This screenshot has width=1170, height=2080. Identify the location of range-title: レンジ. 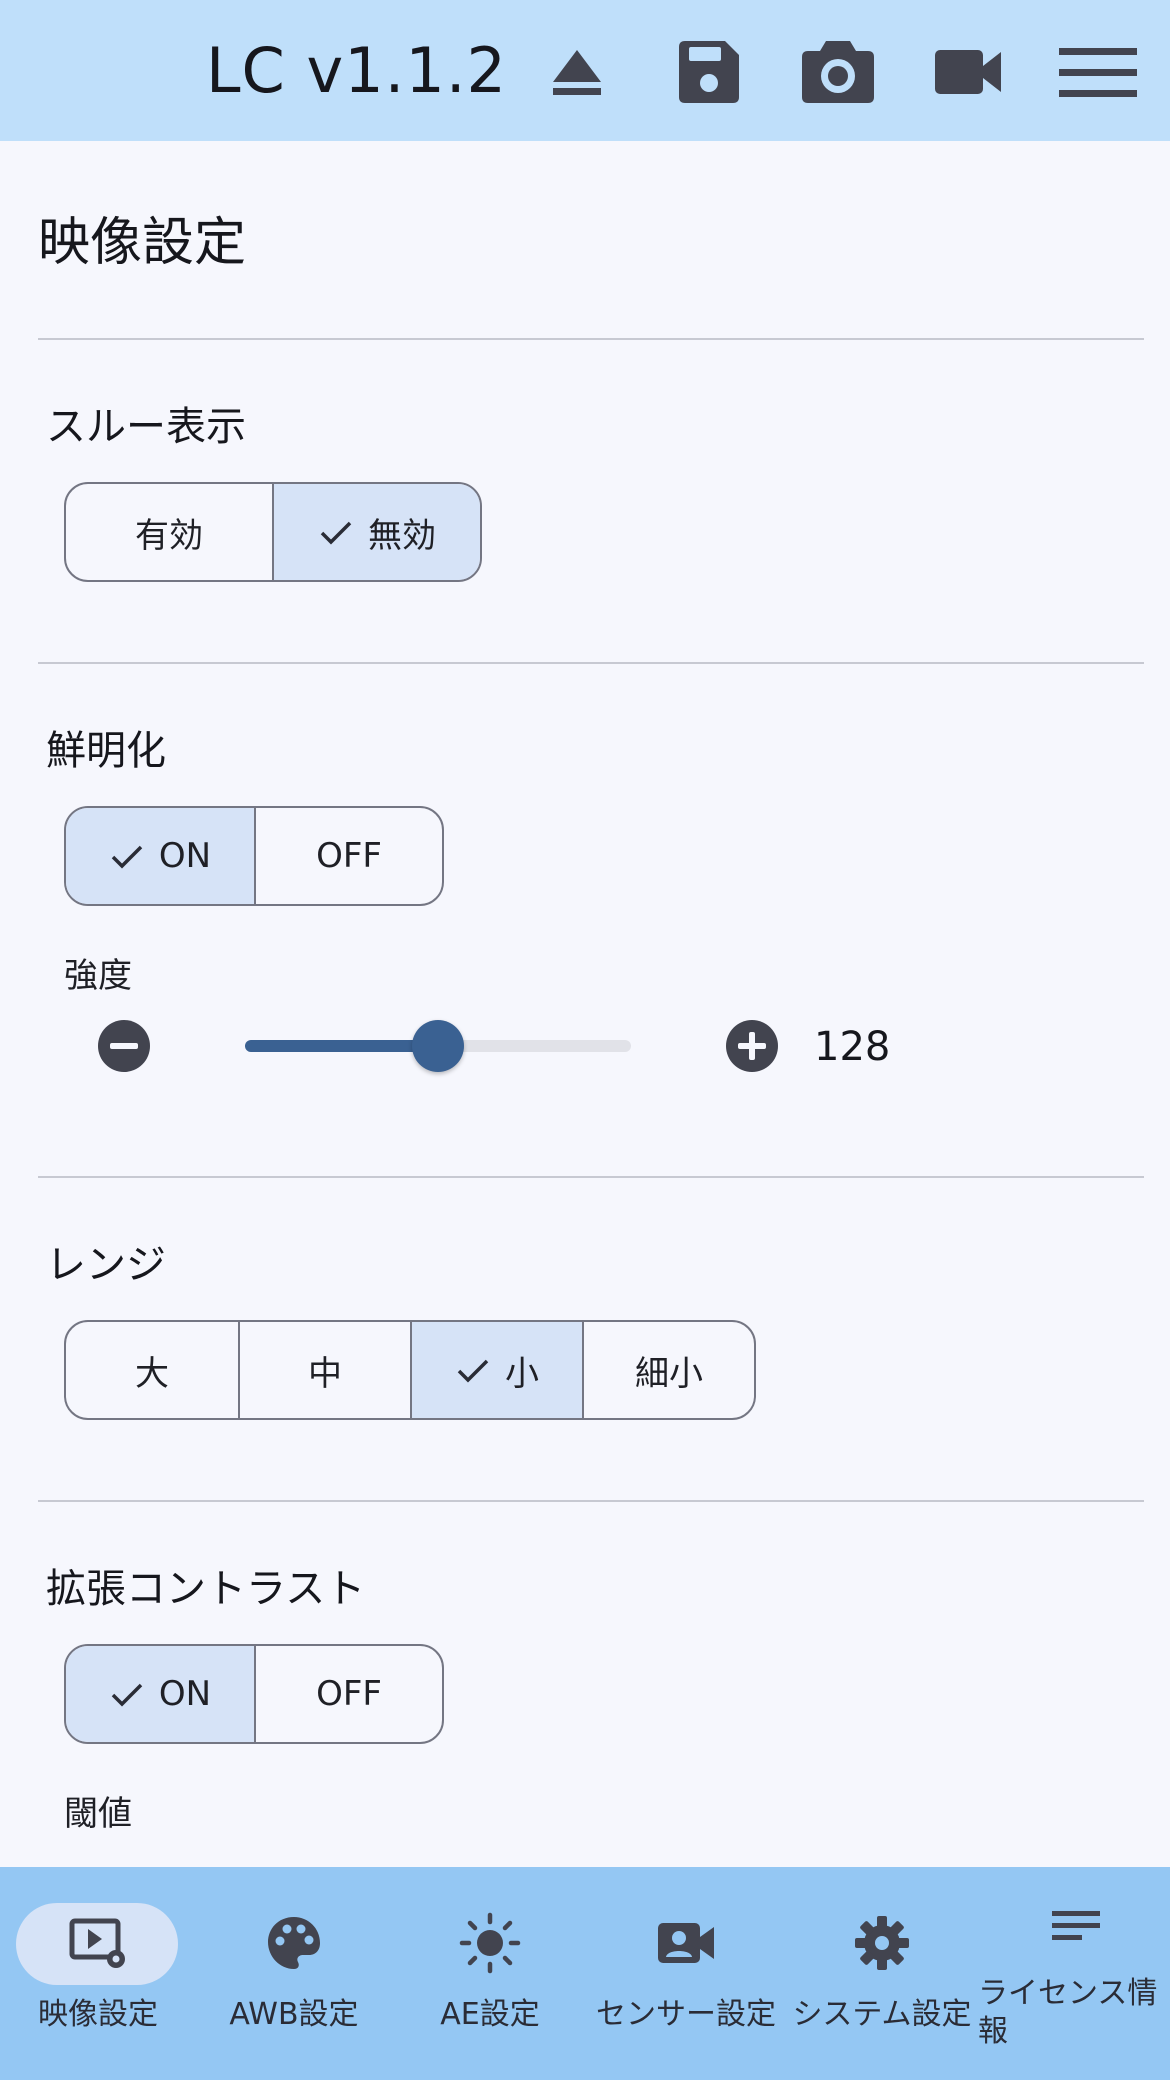
(106, 1265).